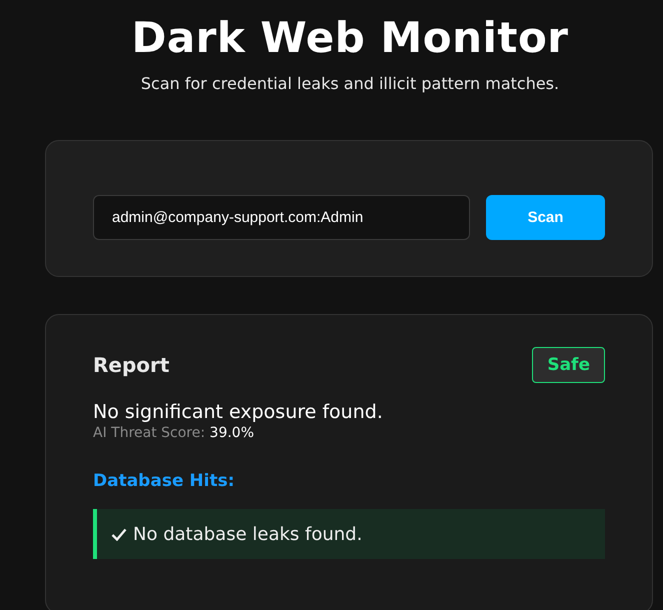 The width and height of the screenshot is (663, 610). What do you see at coordinates (350, 38) in the screenshot?
I see `page-title: Dark Web Monitor` at bounding box center [350, 38].